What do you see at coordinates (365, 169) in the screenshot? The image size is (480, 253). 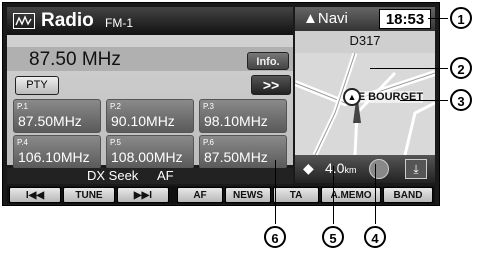 I see `navi-footer: ◆ 4.0km ⤓` at bounding box center [365, 169].